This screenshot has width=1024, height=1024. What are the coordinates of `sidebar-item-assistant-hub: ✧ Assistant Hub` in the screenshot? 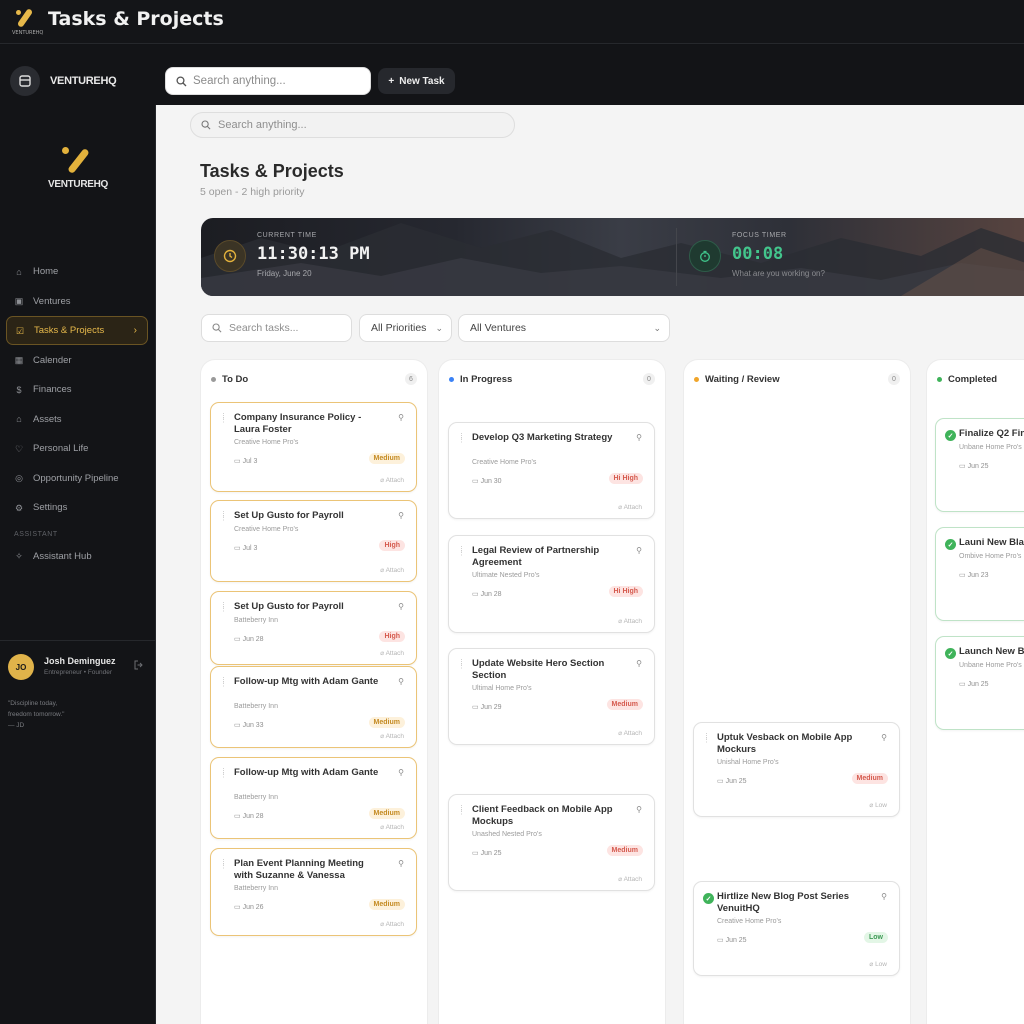 It's located at (77, 556).